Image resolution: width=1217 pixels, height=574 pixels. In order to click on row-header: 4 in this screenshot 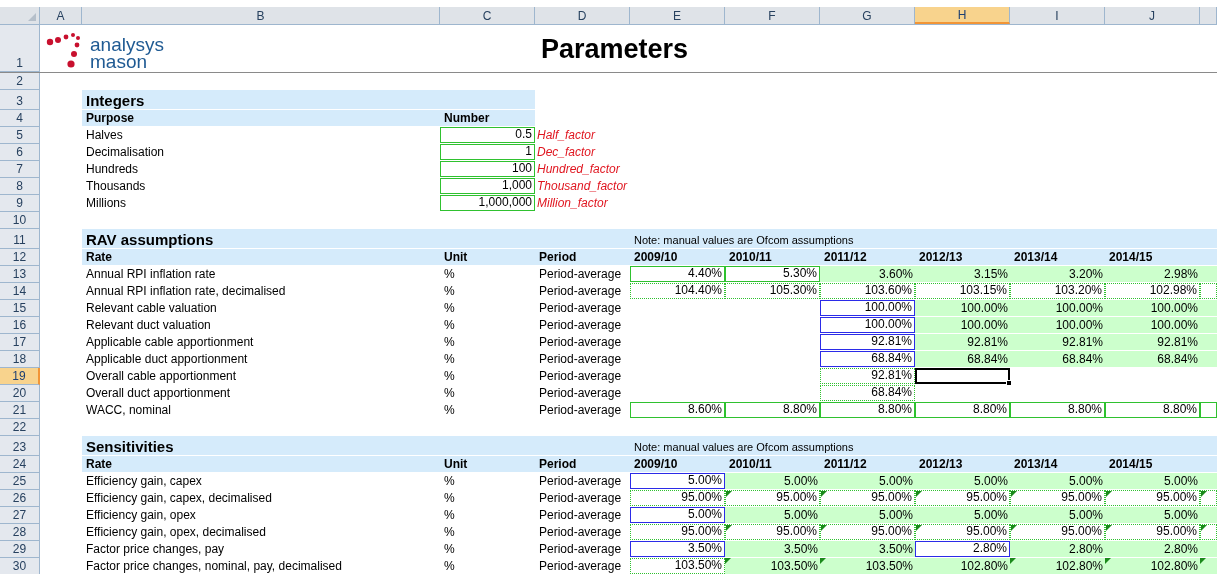, I will do `click(20, 118)`.